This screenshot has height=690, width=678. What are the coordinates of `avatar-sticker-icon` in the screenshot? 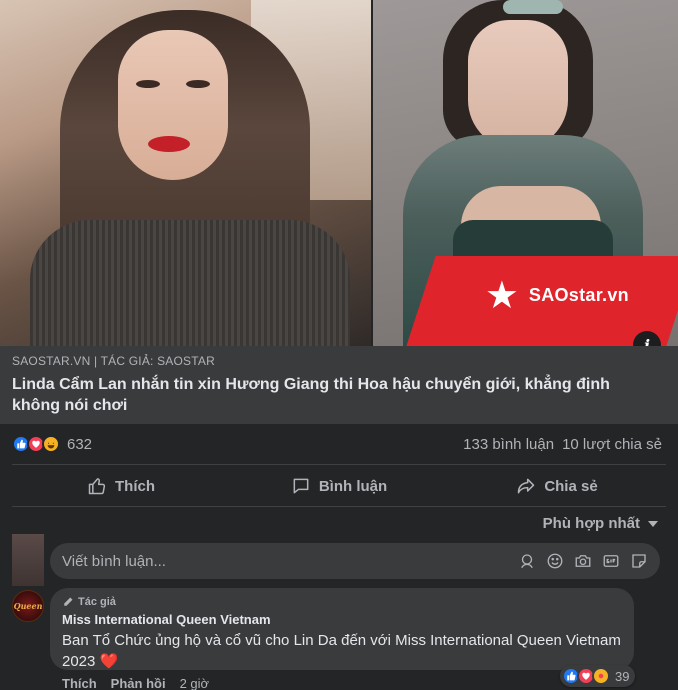 It's located at (527, 561).